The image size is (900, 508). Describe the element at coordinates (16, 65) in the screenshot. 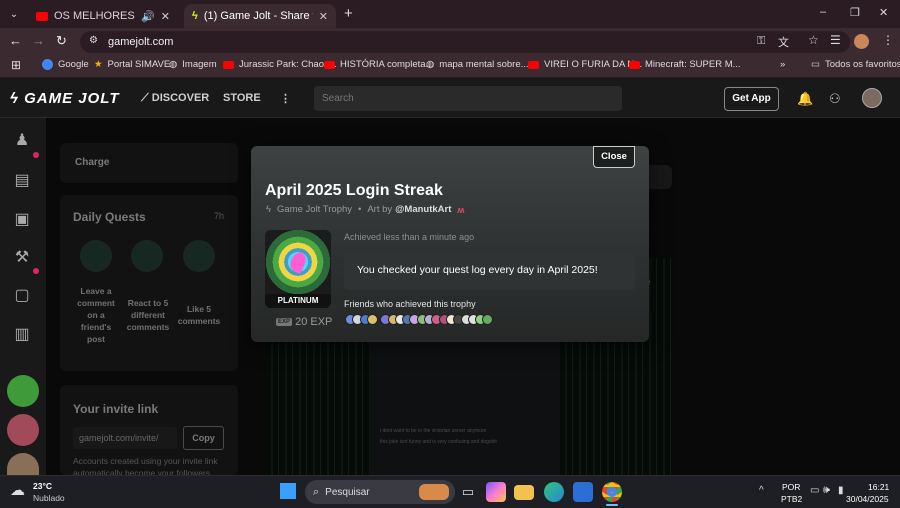

I see `apps-grid-icon: ⊞` at that location.